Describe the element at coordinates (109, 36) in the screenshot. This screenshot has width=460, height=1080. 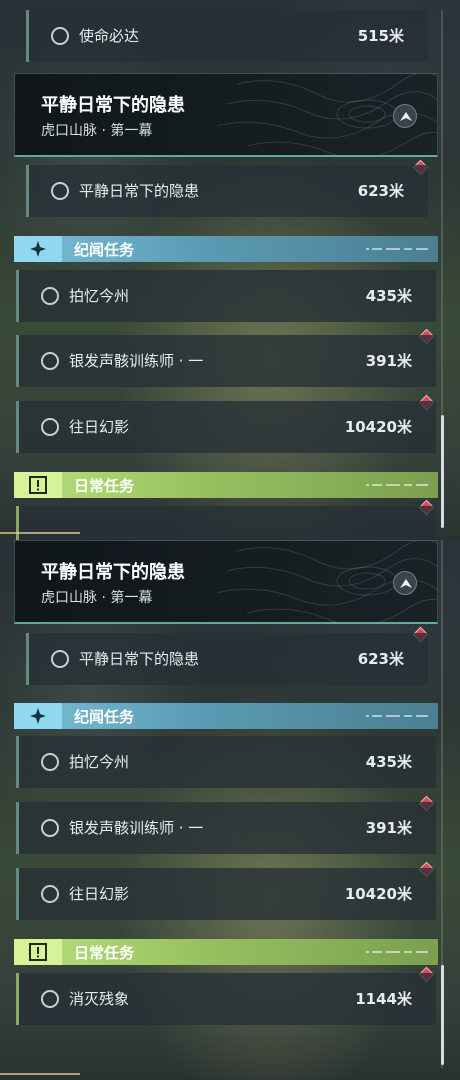
I see `quest-name: 使命必达` at that location.